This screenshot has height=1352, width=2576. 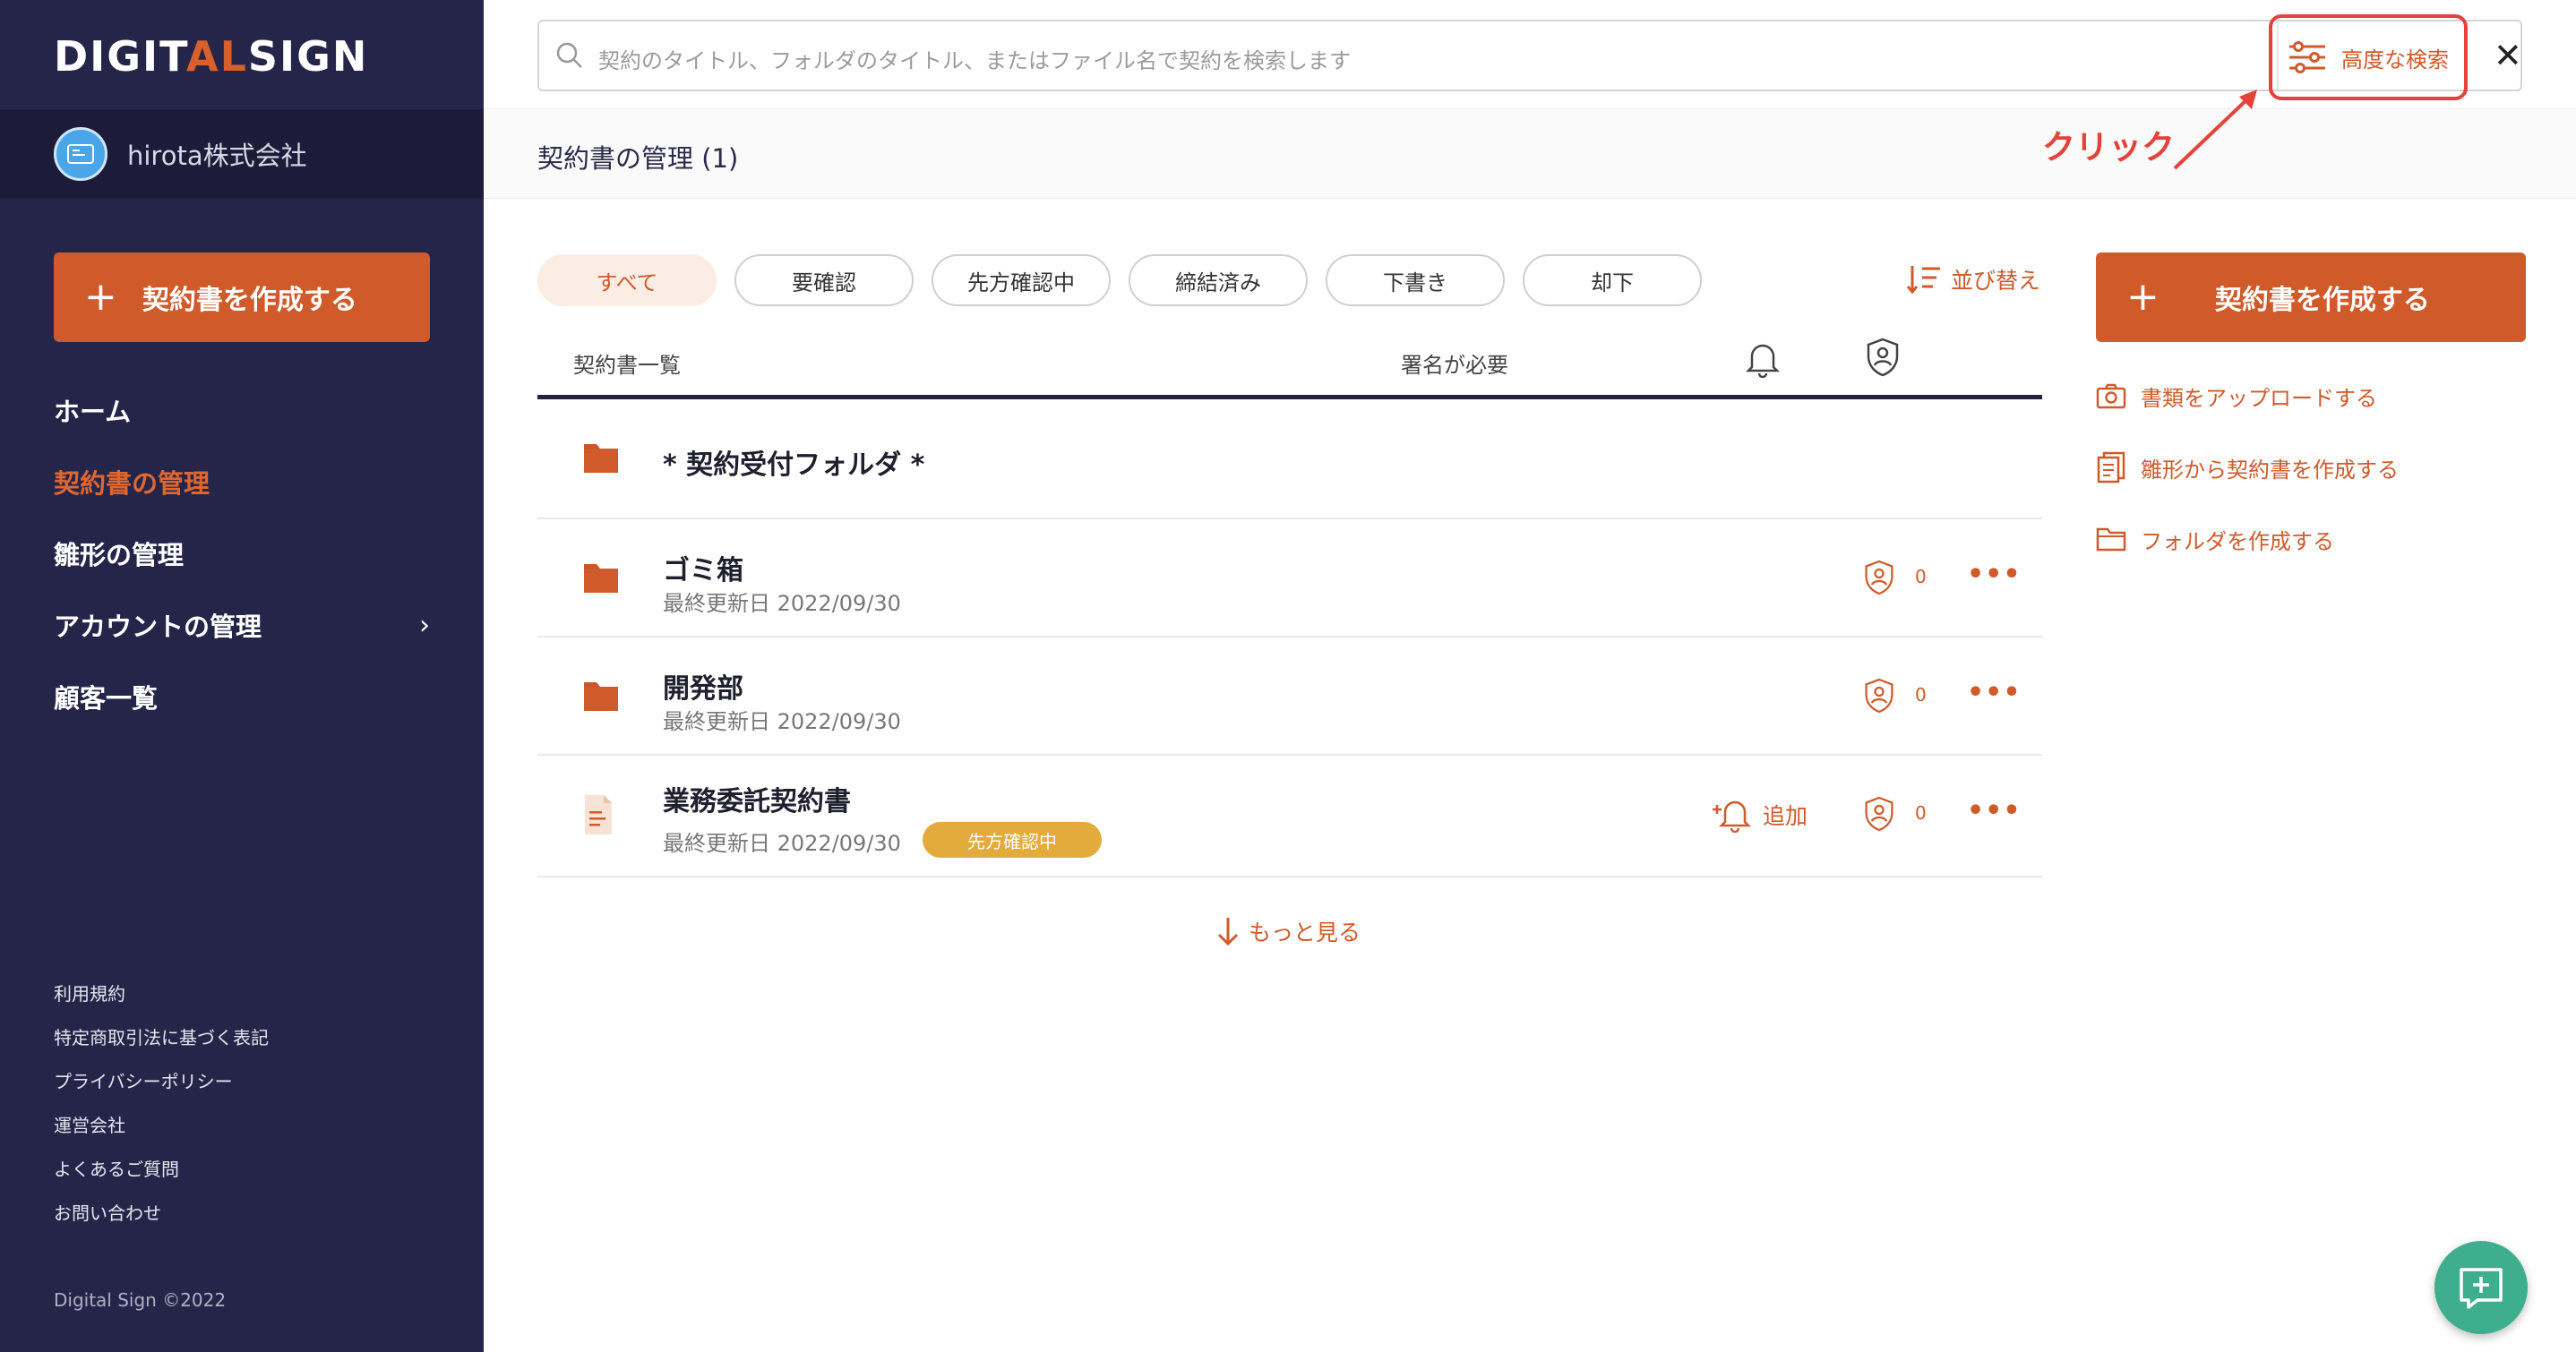 What do you see at coordinates (2395, 60) in the screenshot?
I see `advanced-search-label: 高度な検索` at bounding box center [2395, 60].